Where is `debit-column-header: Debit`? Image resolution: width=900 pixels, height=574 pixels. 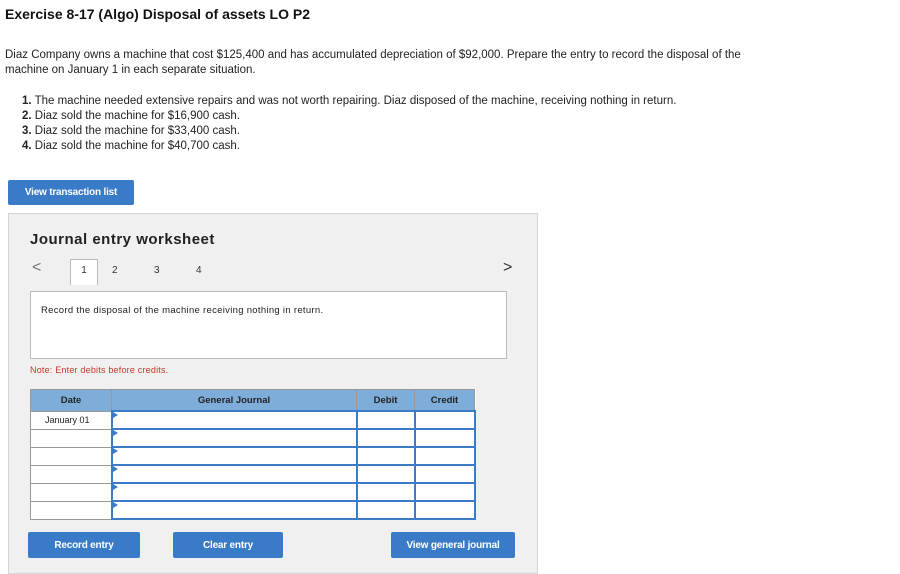
debit-column-header: Debit is located at coordinates (385, 400).